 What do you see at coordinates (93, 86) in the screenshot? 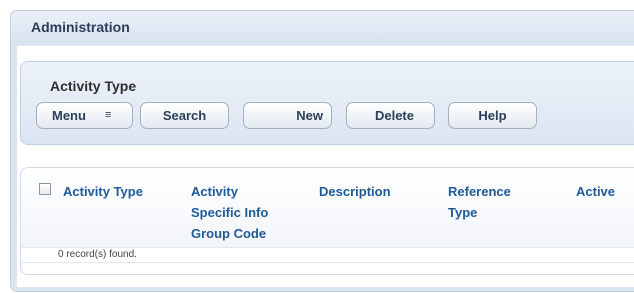
I see `form-title: Activity Type` at bounding box center [93, 86].